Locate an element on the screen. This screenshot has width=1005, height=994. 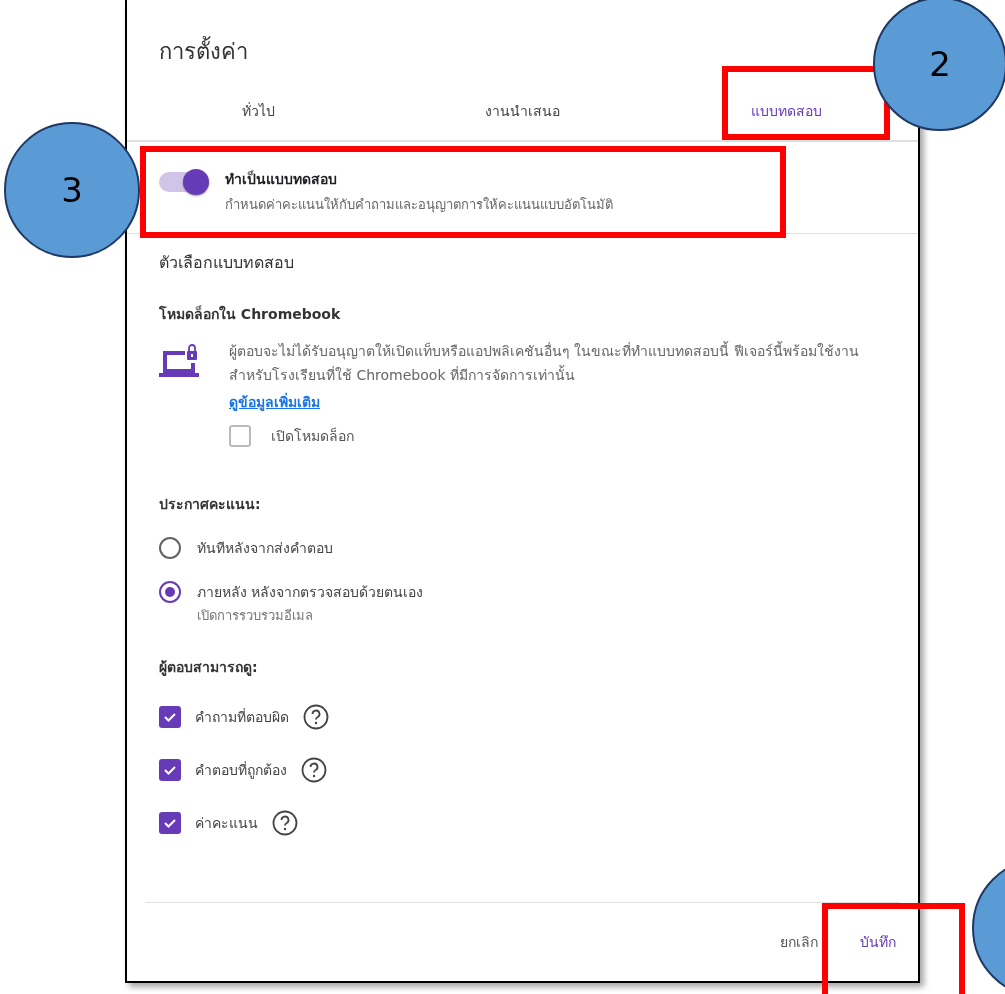
radio-label: ทันทีหลังจากส่งคำตอบ is located at coordinates (265, 548).